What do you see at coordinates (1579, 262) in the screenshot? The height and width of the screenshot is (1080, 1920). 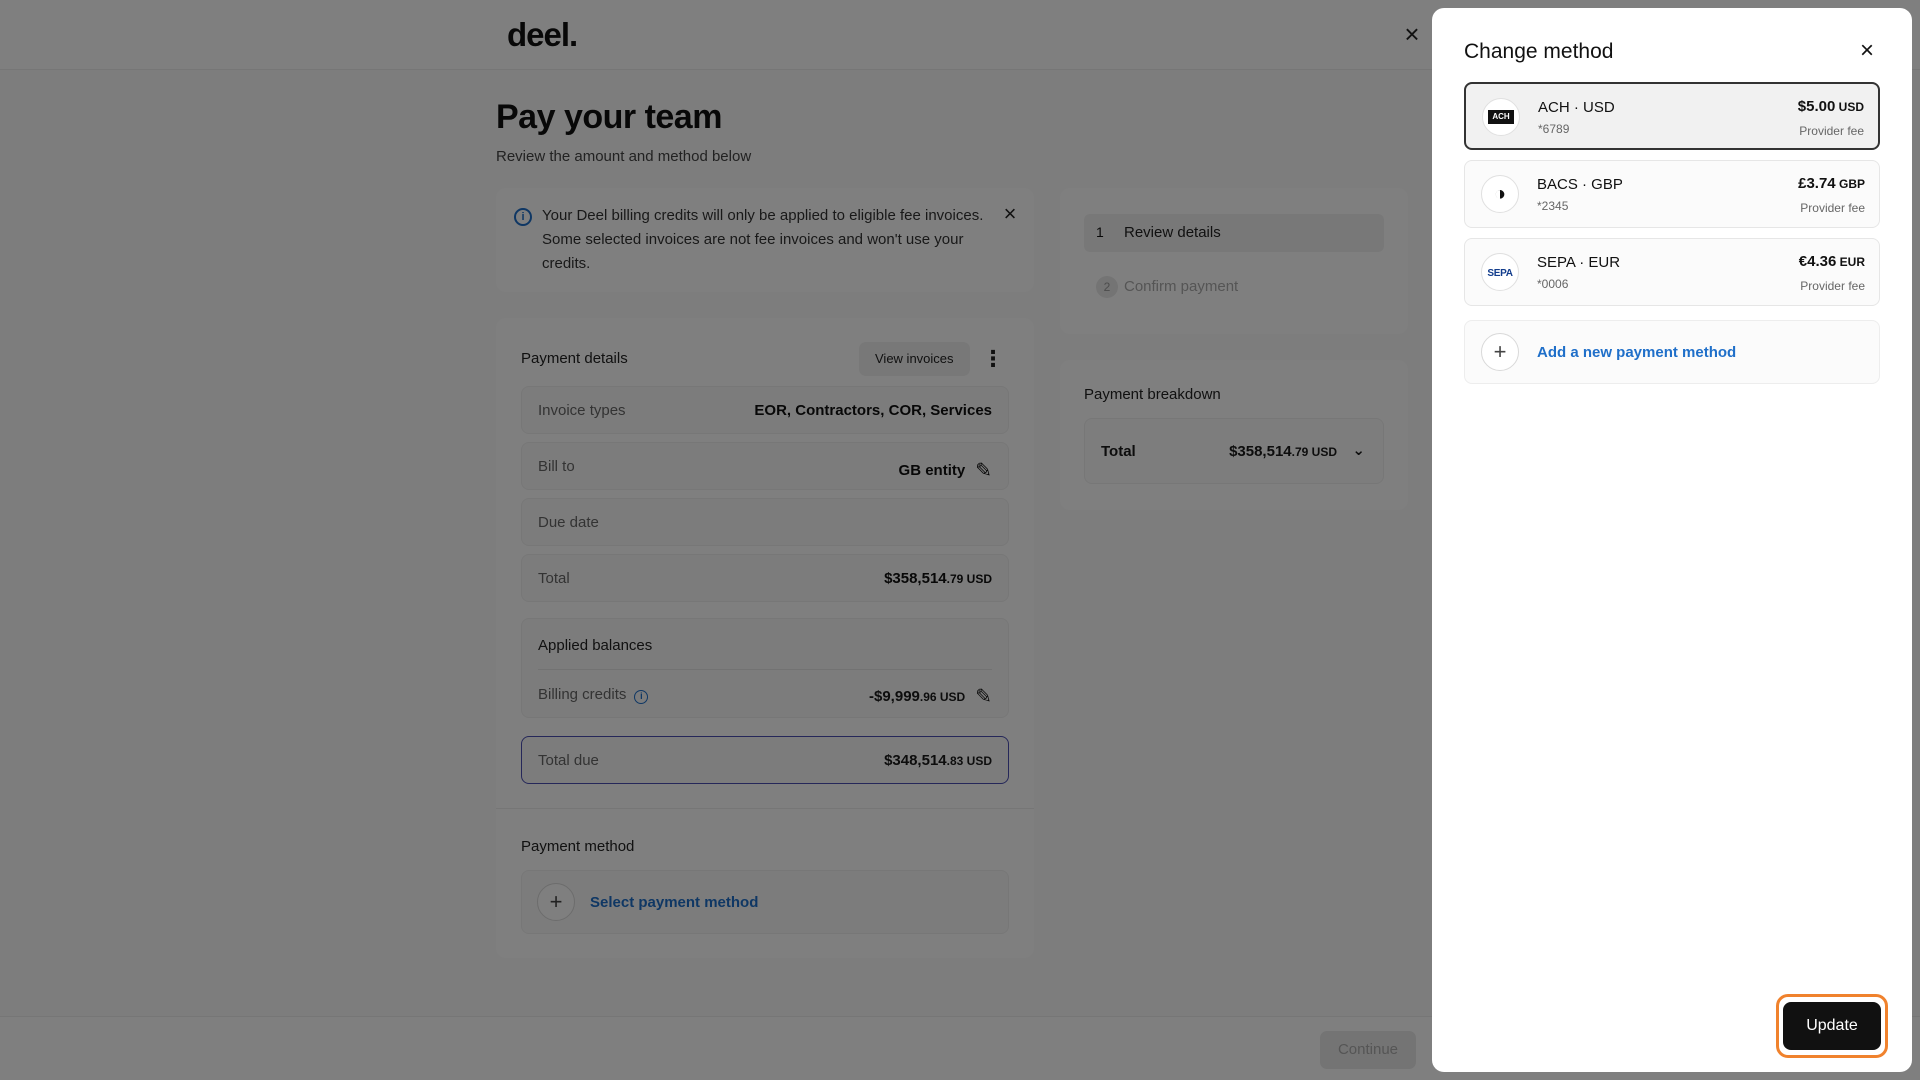 I see `method-name: SEPA · EUR` at bounding box center [1579, 262].